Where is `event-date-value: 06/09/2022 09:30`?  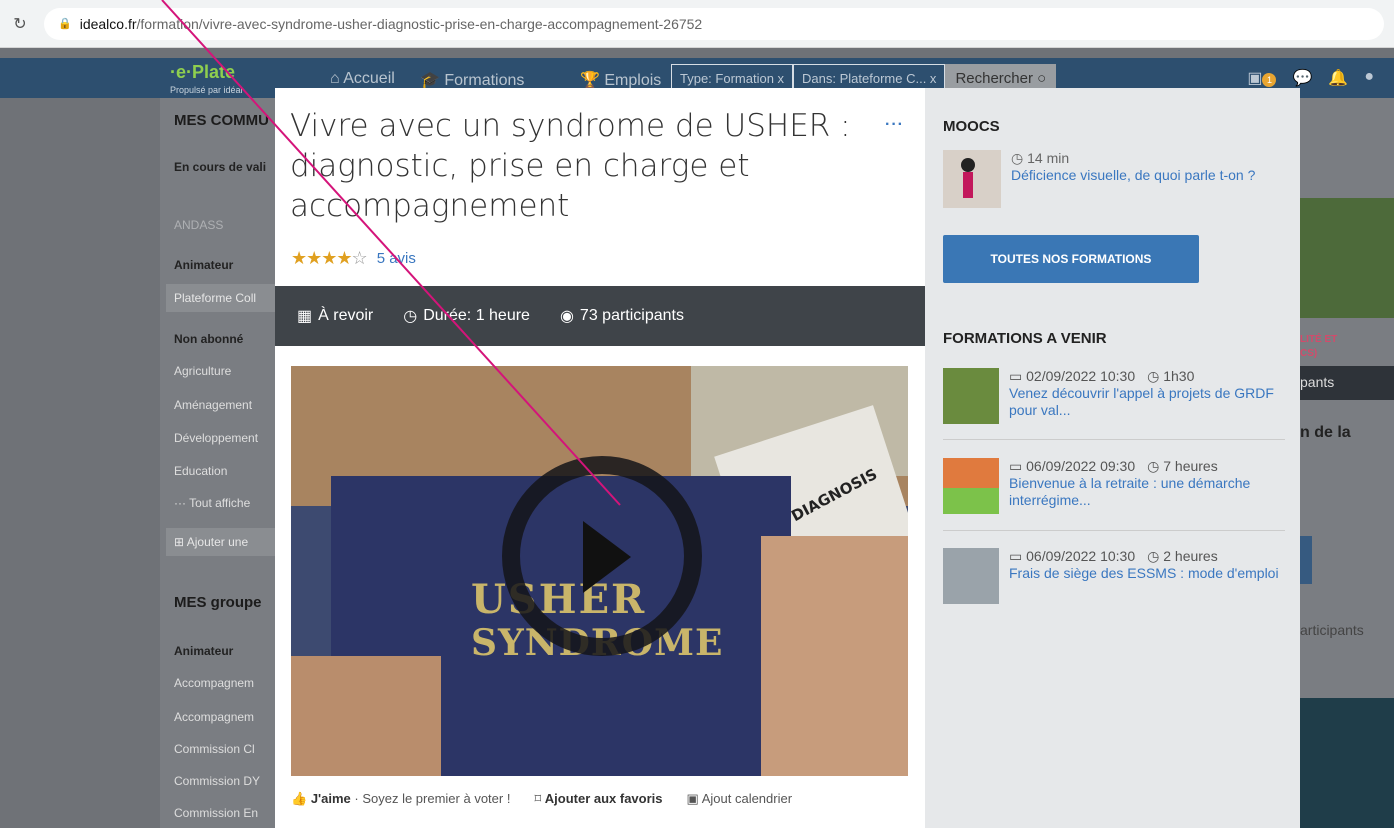
event-date-value: 06/09/2022 09:30 is located at coordinates (1081, 466).